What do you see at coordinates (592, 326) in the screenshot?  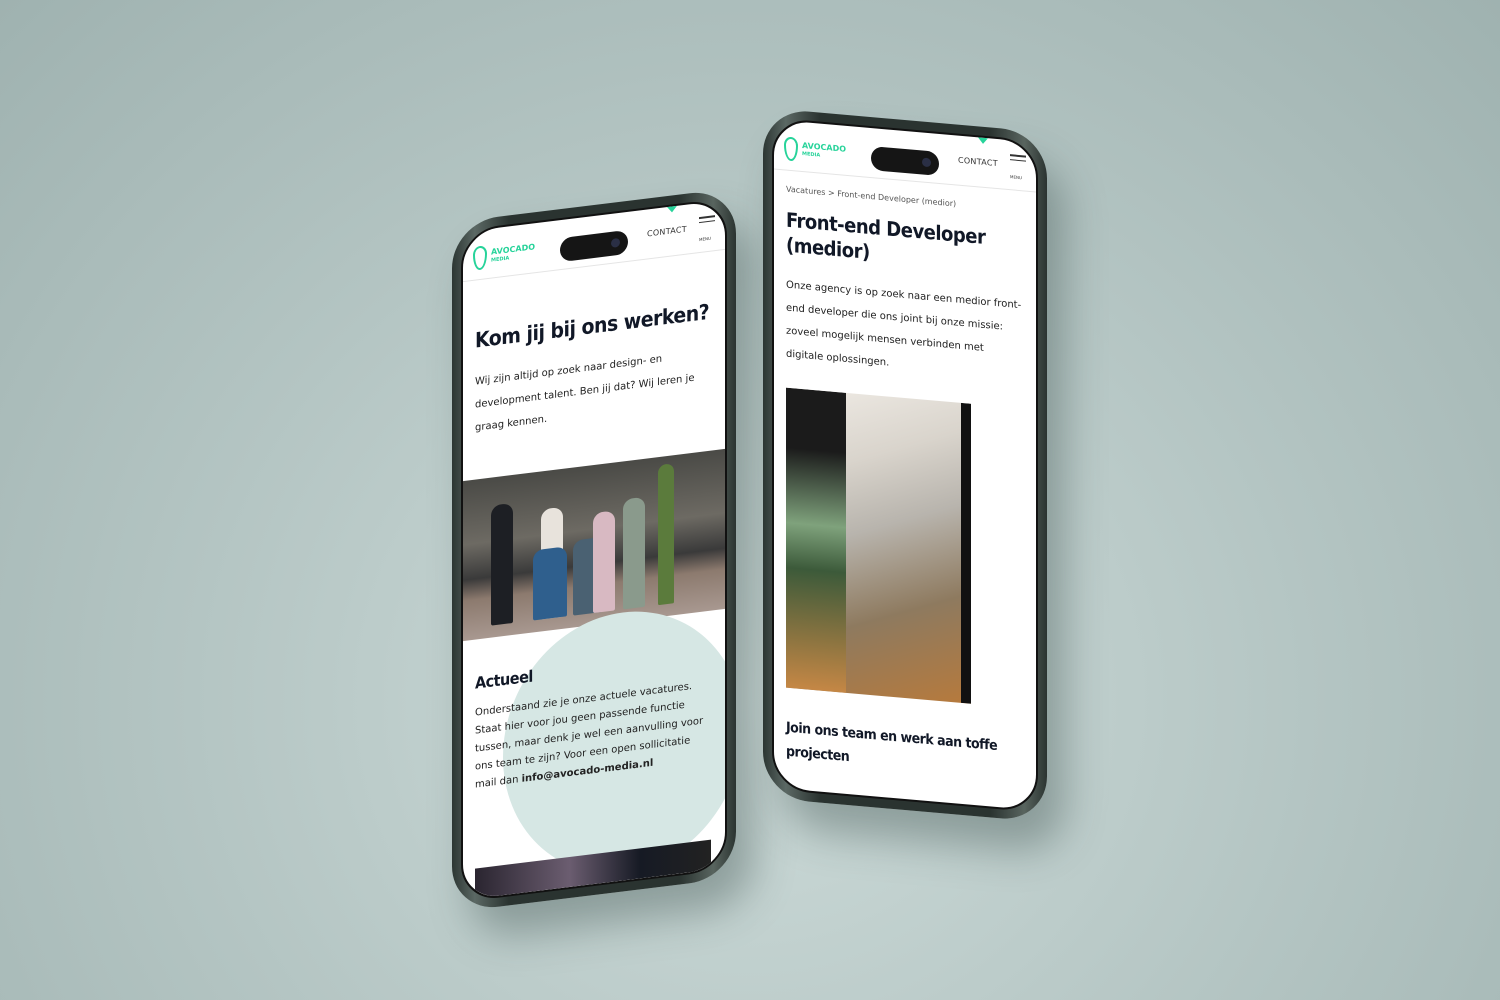 I see `page-title: Kom jij bij ons werken?` at bounding box center [592, 326].